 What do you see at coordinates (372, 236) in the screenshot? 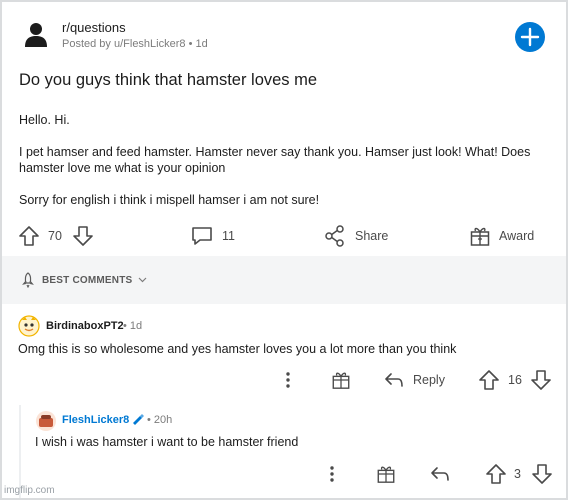
I see `share-label: Share` at bounding box center [372, 236].